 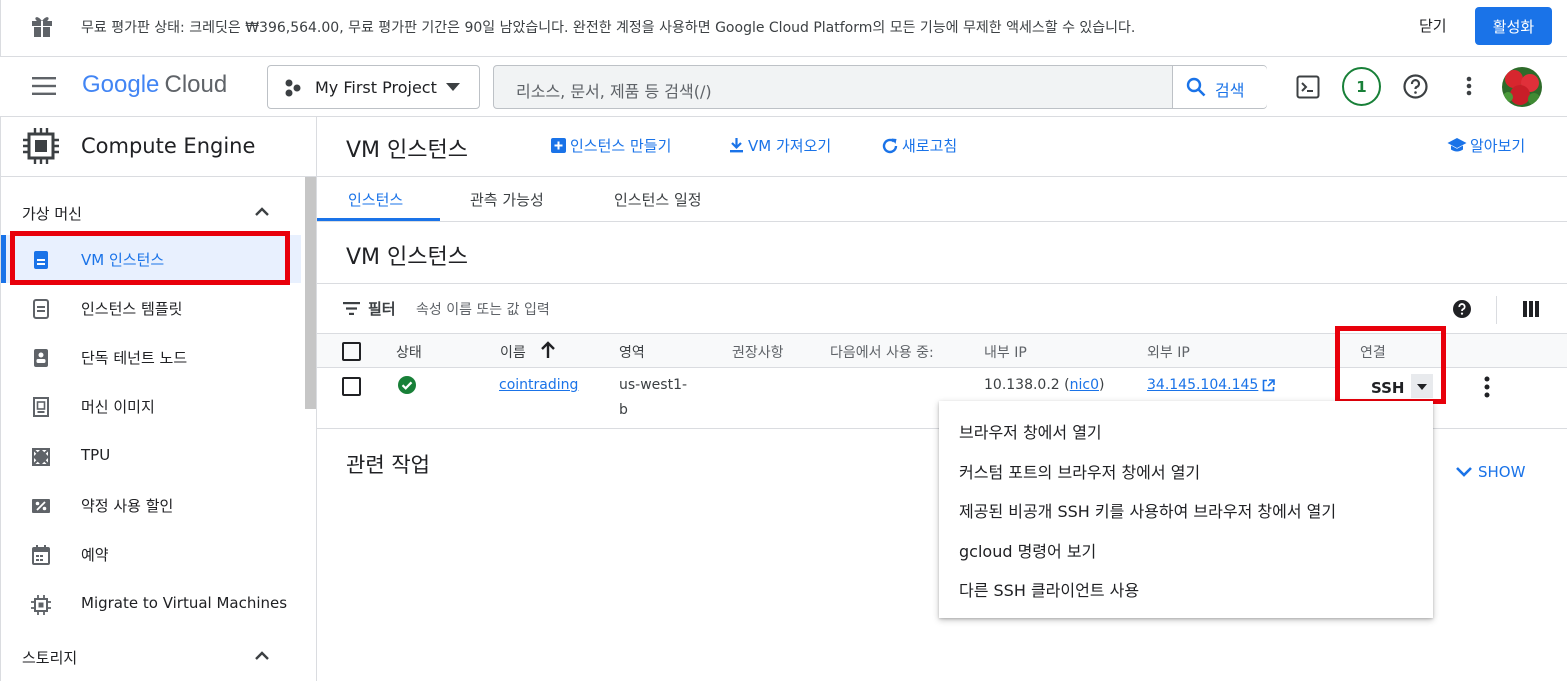 What do you see at coordinates (168, 146) in the screenshot?
I see `product-title: Compute Engine` at bounding box center [168, 146].